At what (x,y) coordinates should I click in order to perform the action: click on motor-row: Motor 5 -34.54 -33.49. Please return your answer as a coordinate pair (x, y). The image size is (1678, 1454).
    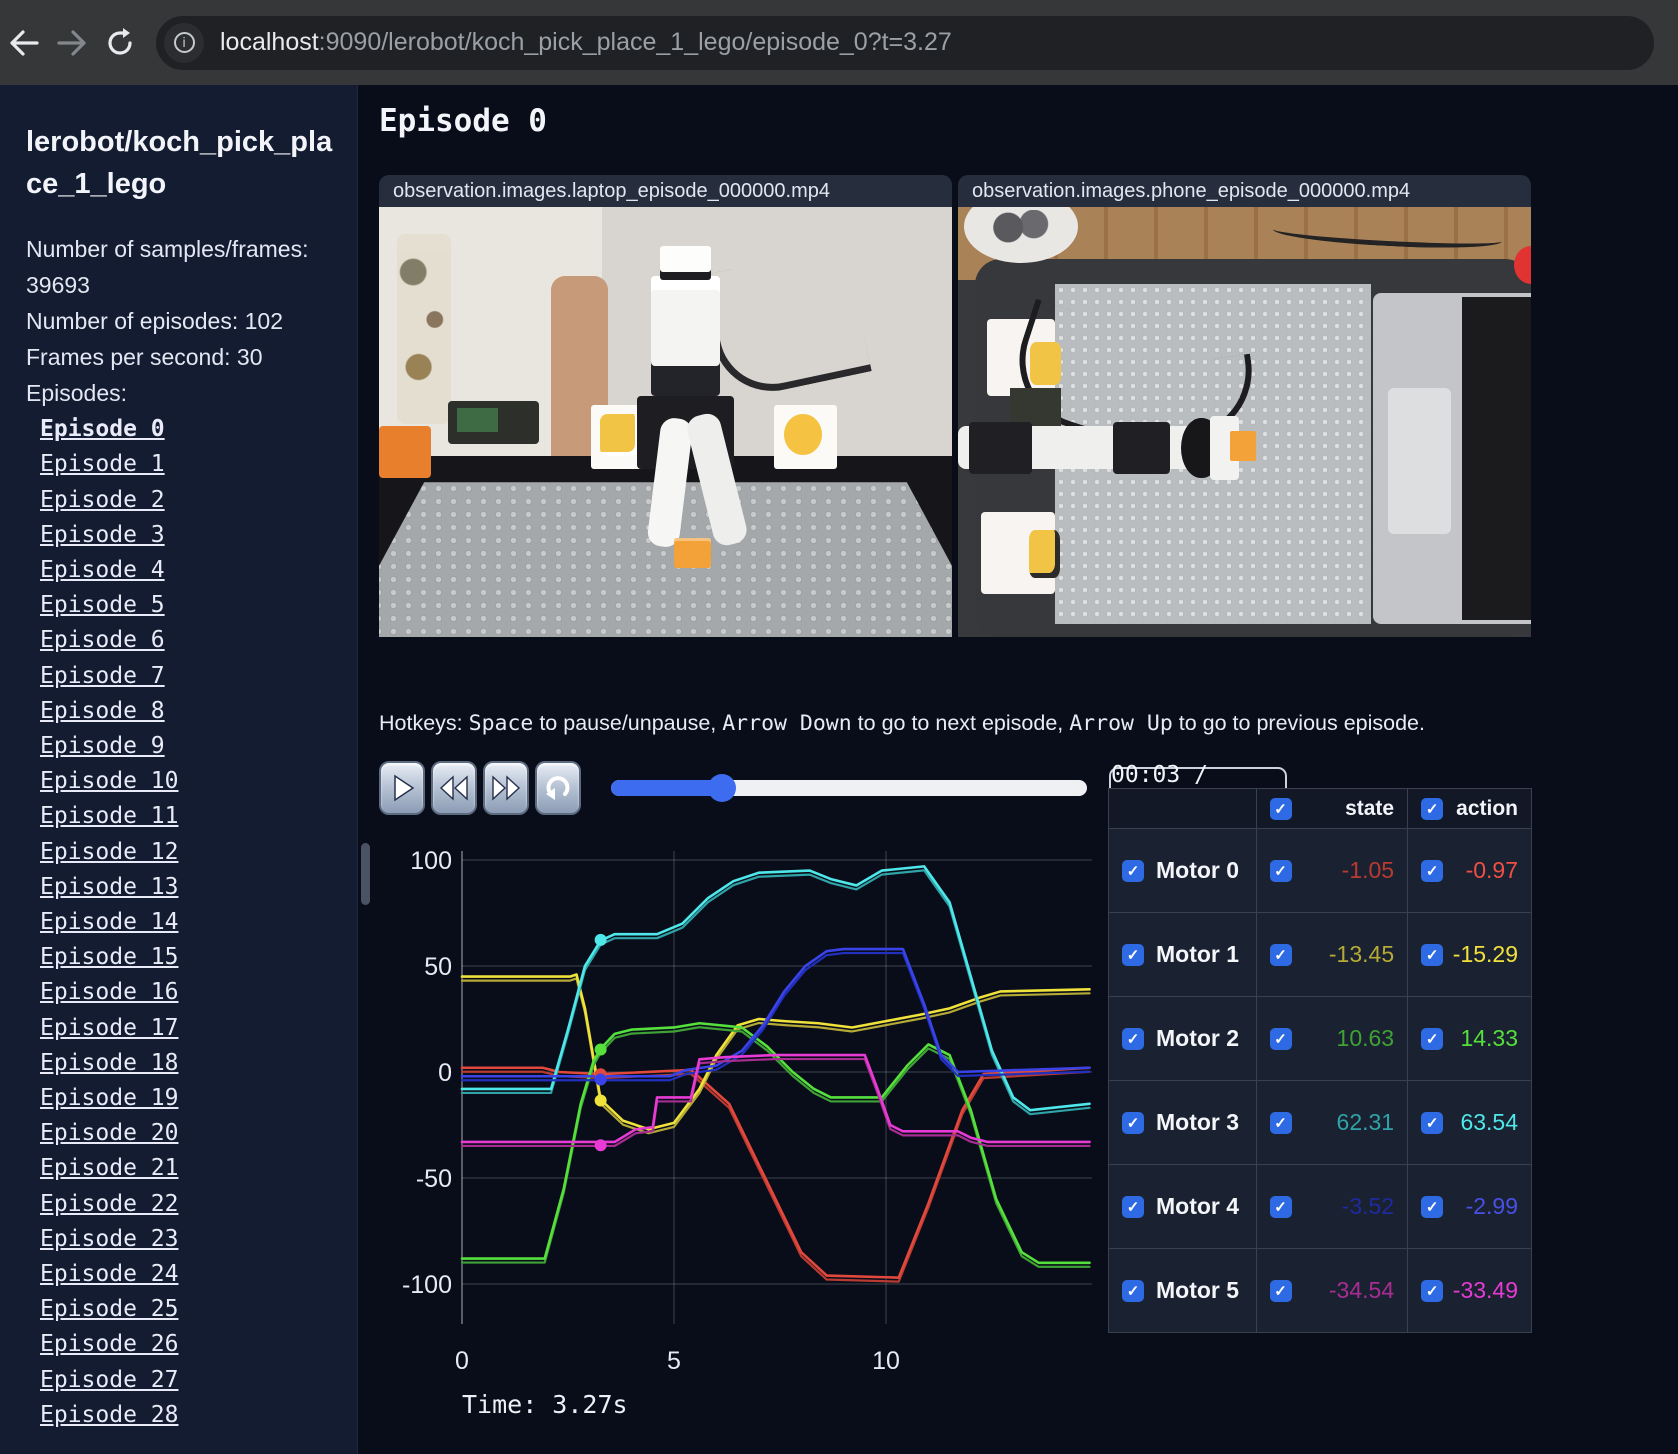
    Looking at the image, I should click on (1320, 1290).